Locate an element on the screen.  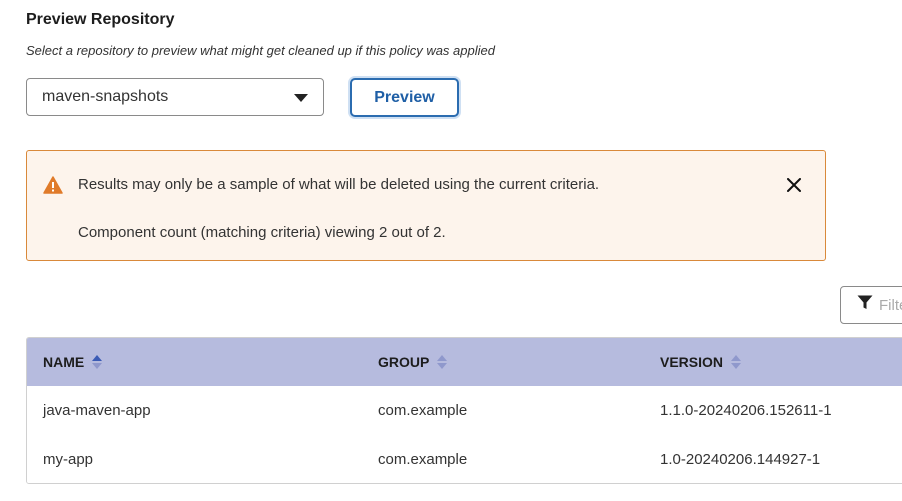
column-header-name: NAME is located at coordinates (73, 362).